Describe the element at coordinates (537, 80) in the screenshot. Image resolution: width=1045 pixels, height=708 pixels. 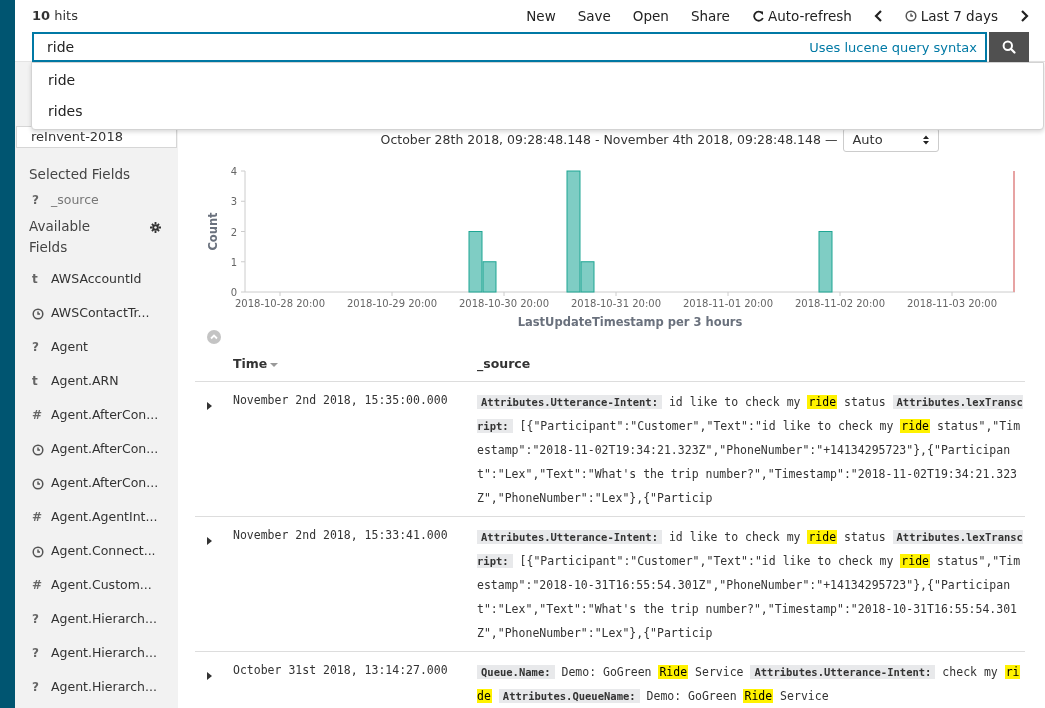
I see `suggestion-item: ride` at that location.